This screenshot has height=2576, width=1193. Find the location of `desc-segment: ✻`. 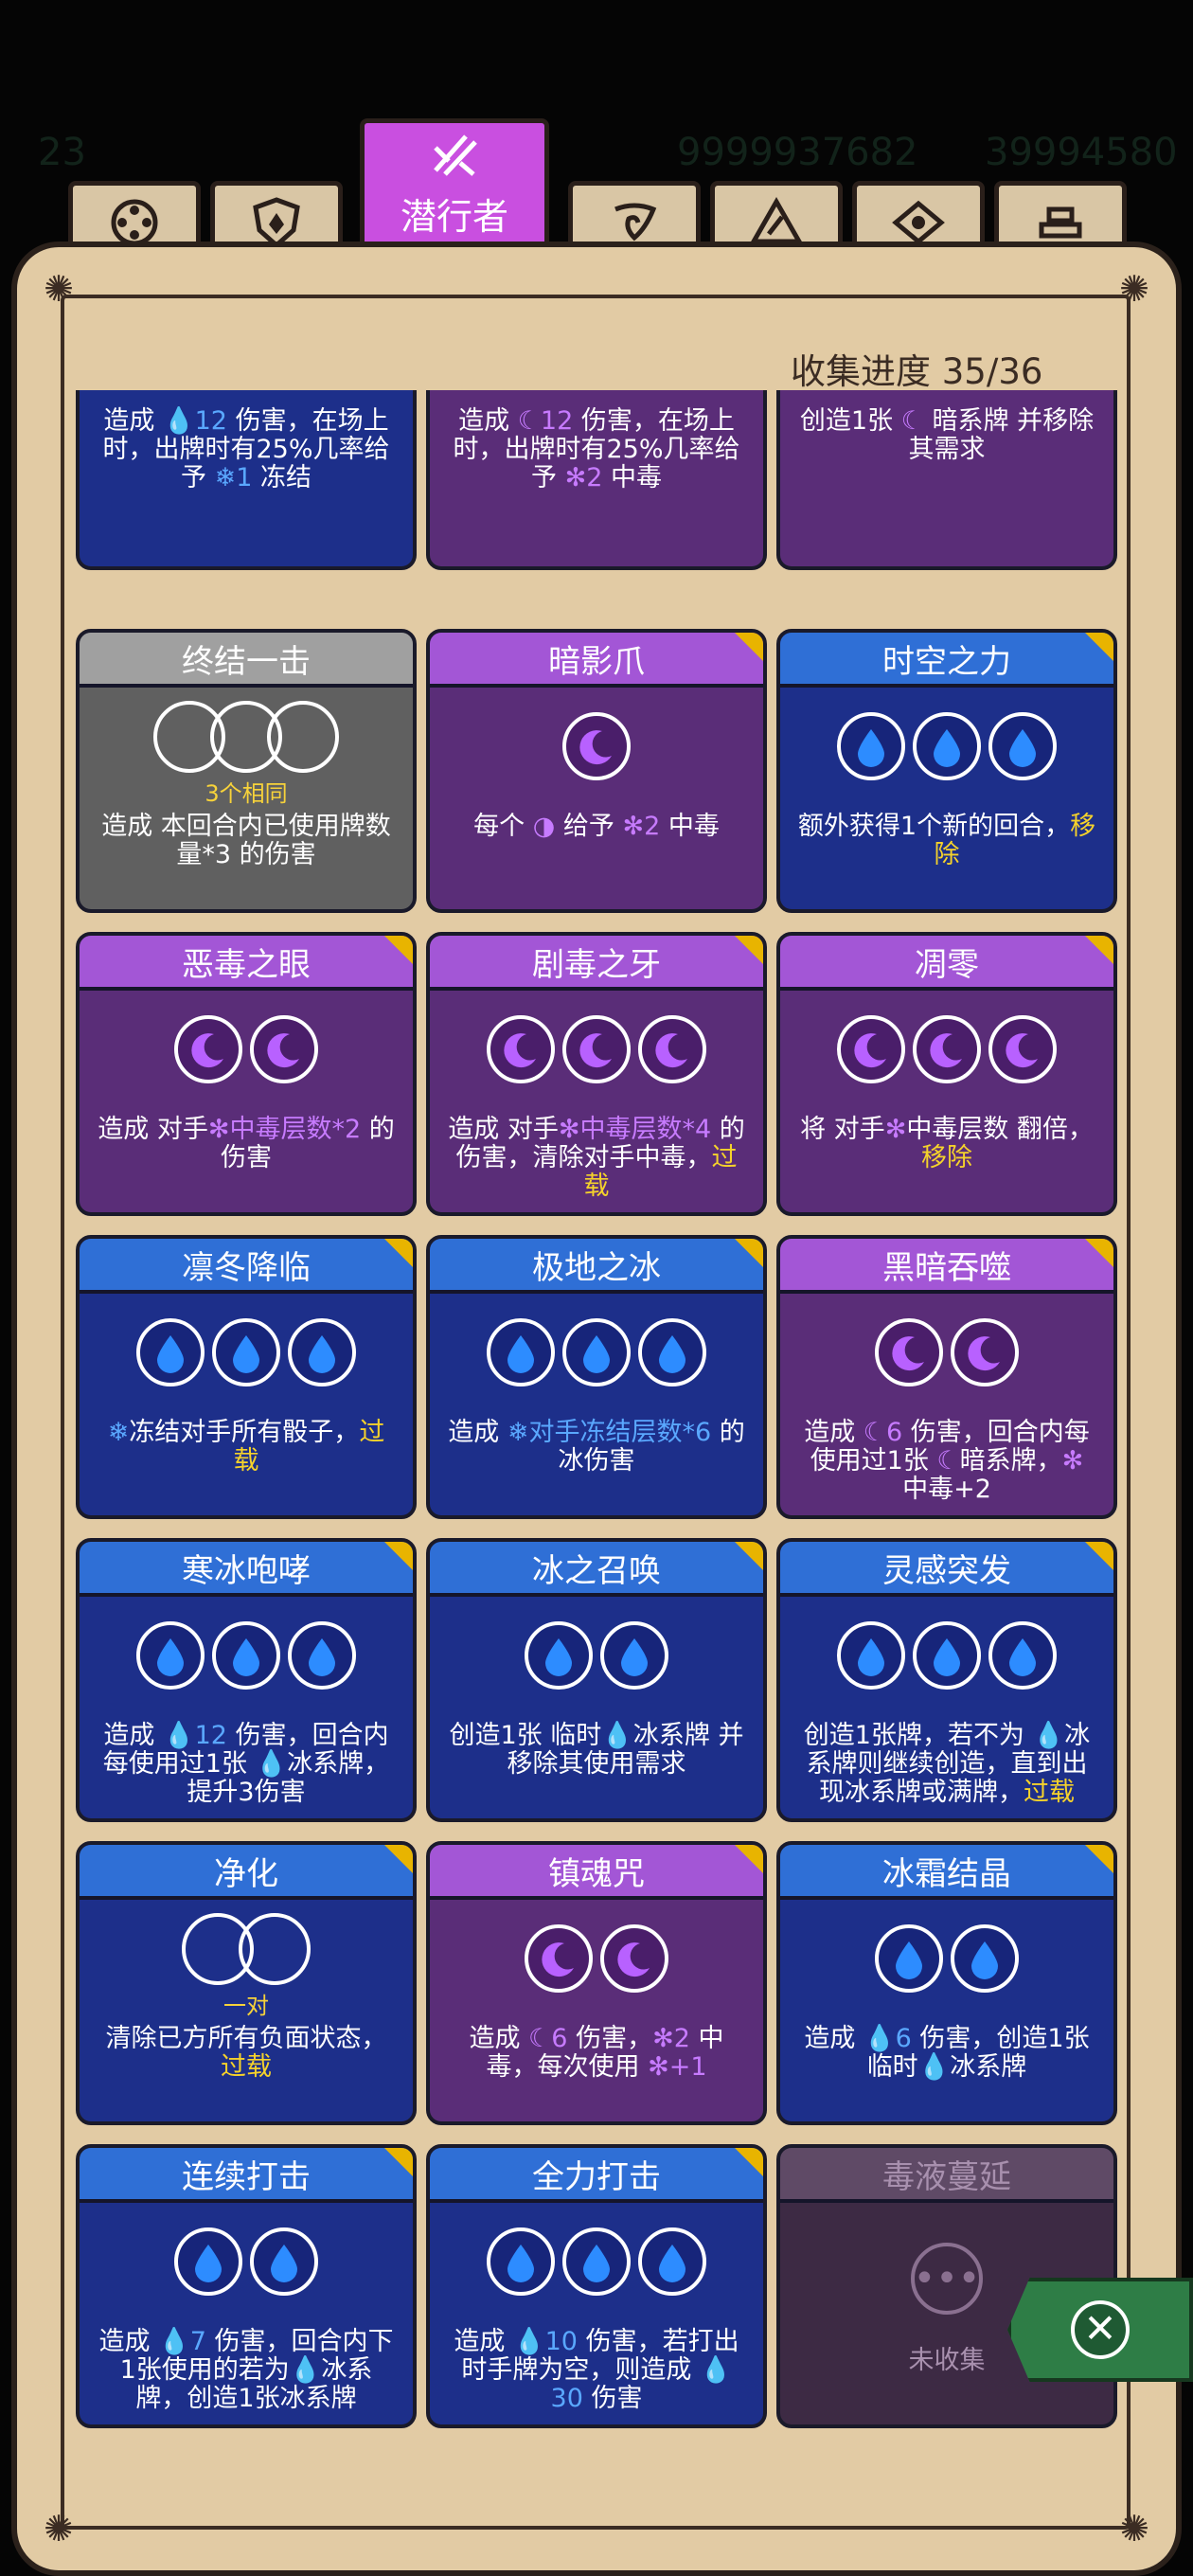

desc-segment: ✻ is located at coordinates (1072, 1461).